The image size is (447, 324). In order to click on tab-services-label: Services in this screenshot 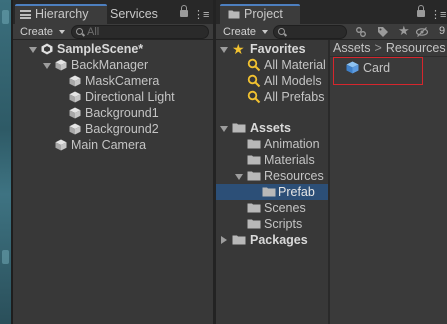, I will do `click(134, 14)`.